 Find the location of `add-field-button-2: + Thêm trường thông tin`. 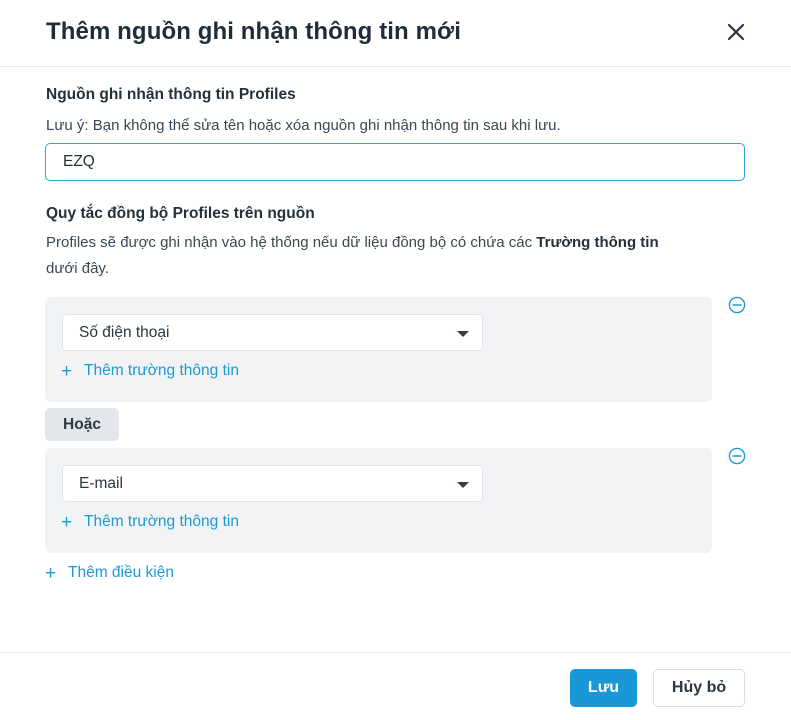

add-field-button-2: + Thêm trường thông tin is located at coordinates (150, 524).